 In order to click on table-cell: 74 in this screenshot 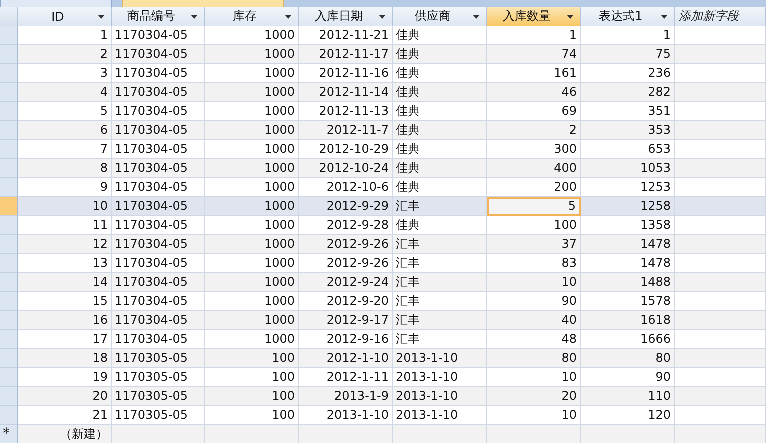, I will do `click(534, 54)`.